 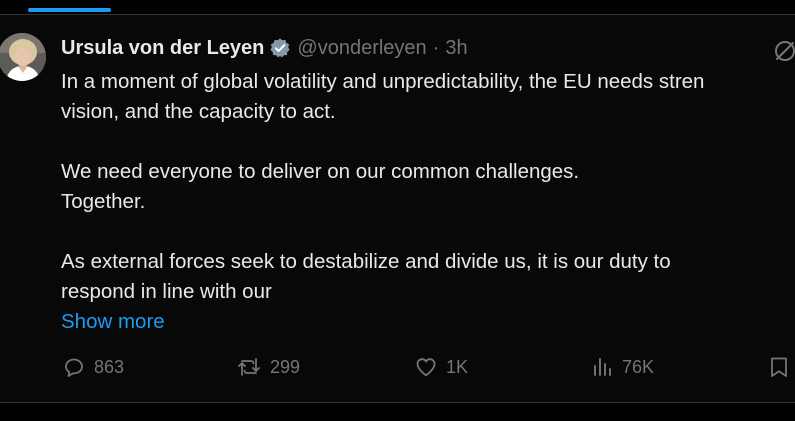 I want to click on retweet-count: 299, so click(x=285, y=366).